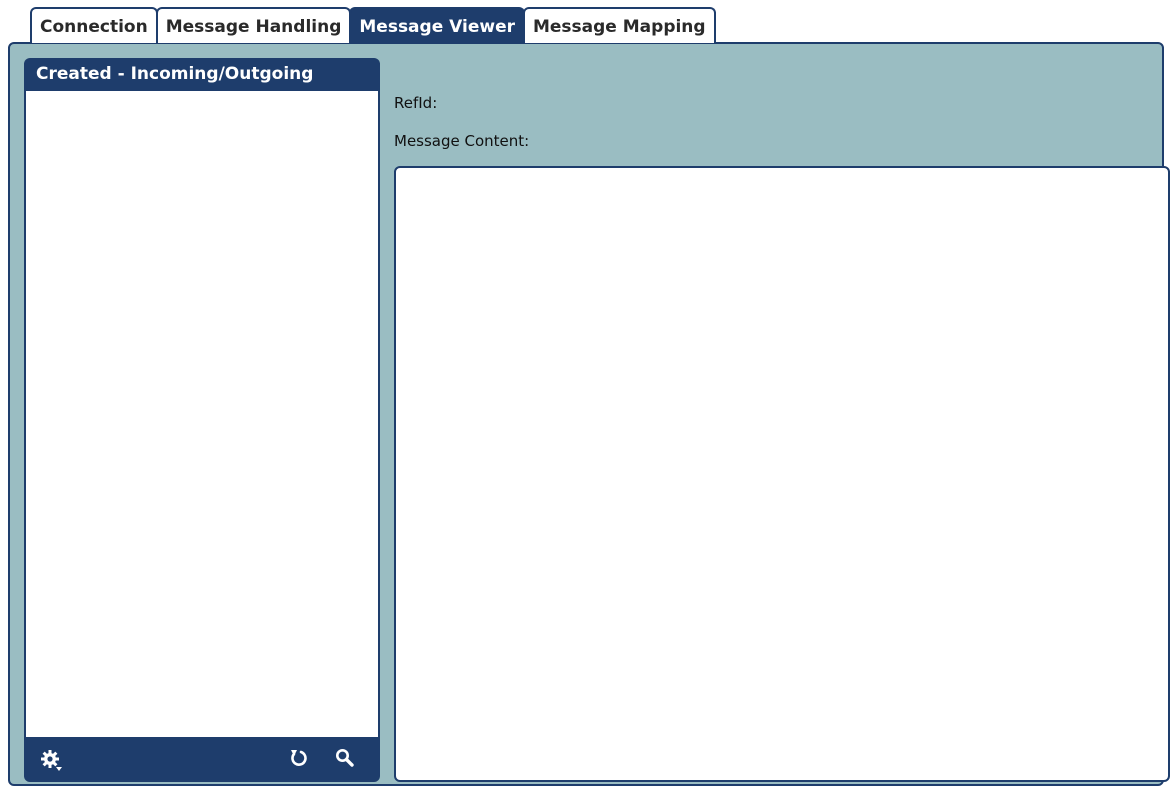  I want to click on refid-label: RefId:, so click(416, 103).